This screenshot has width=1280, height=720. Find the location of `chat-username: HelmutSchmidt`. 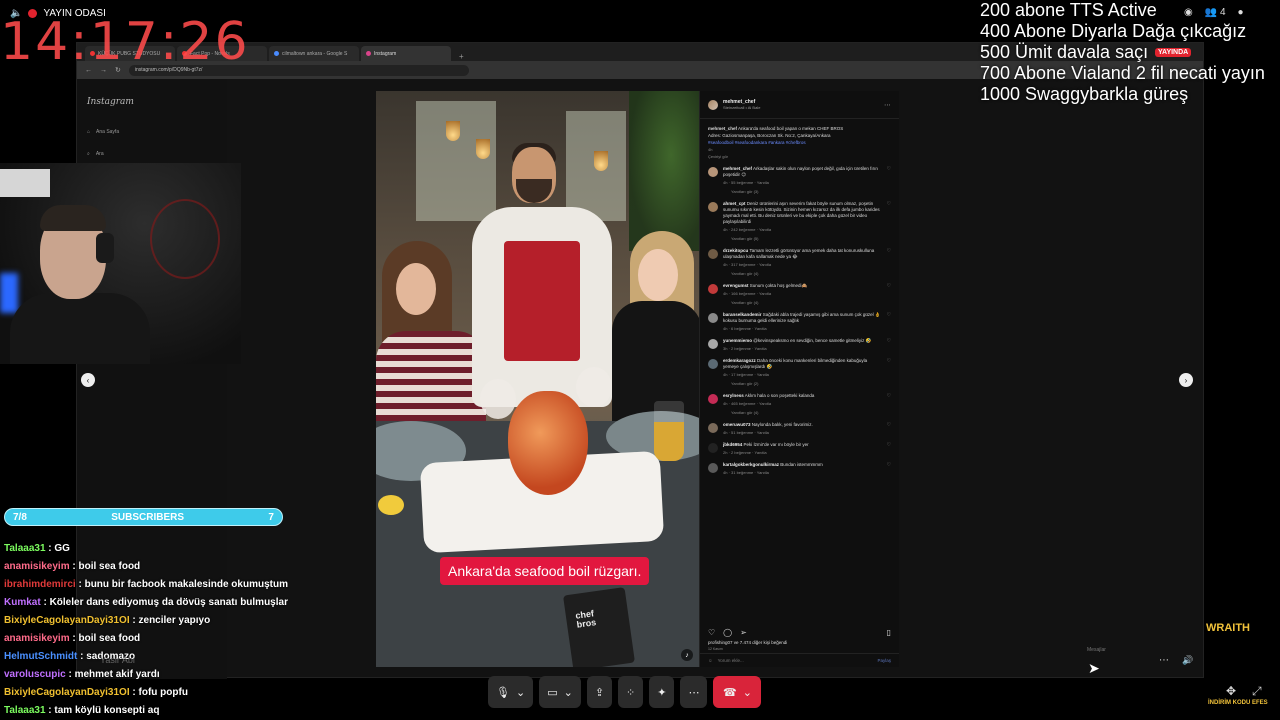

chat-username: HelmutSchmidt is located at coordinates (40, 656).